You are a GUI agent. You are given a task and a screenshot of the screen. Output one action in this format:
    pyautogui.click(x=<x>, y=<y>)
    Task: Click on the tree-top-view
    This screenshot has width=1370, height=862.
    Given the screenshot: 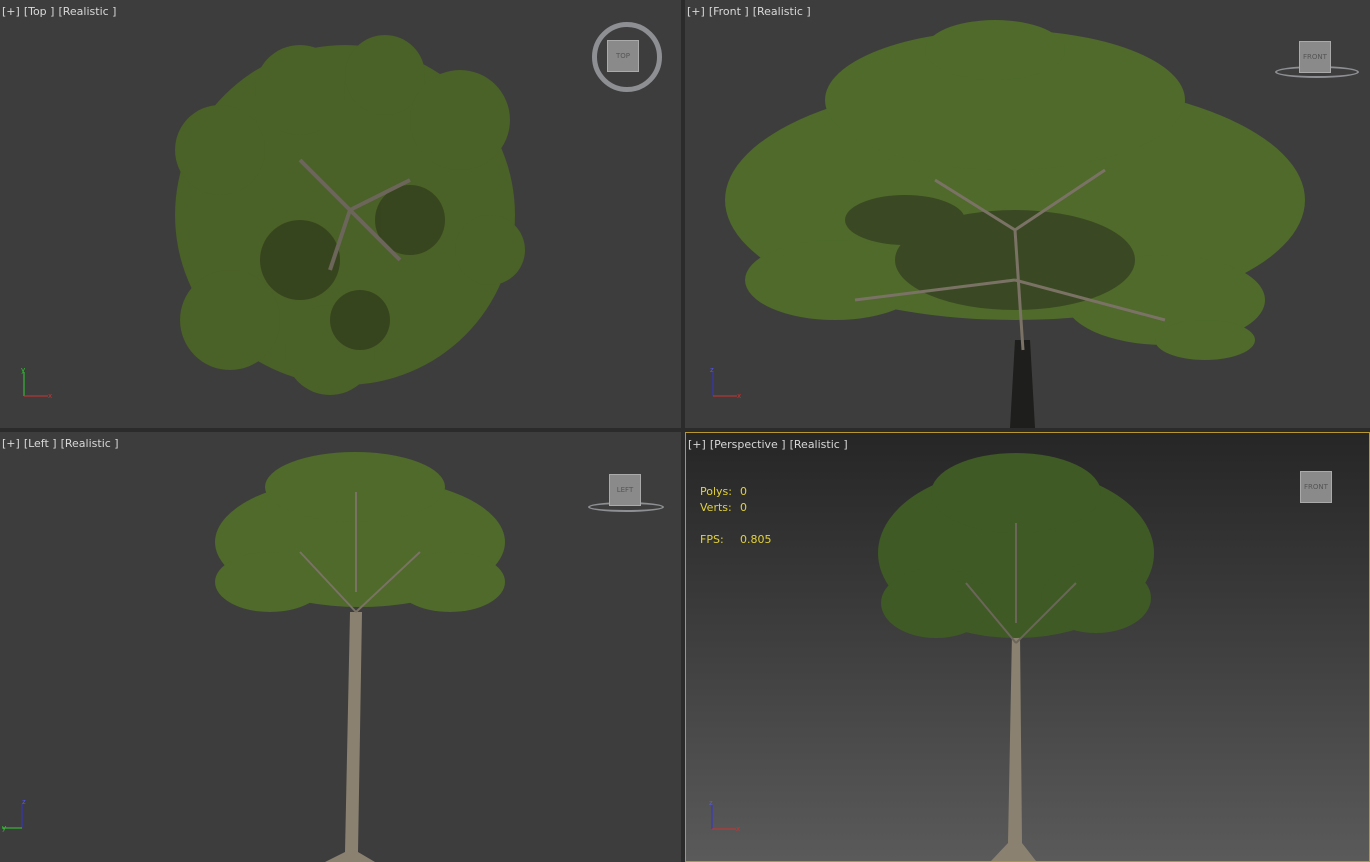 What is the action you would take?
    pyautogui.click(x=350, y=215)
    